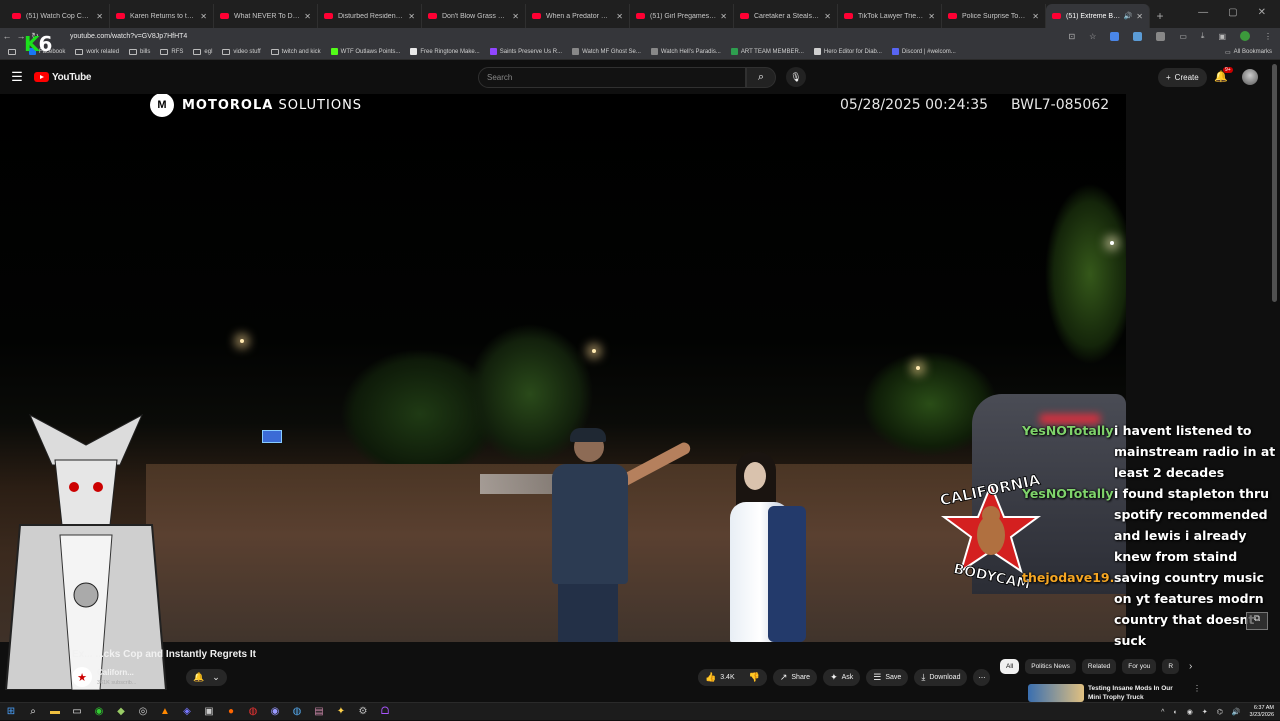 The width and height of the screenshot is (1280, 721). What do you see at coordinates (1203, 36) in the screenshot?
I see `downloads-icon: ⤓` at bounding box center [1203, 36].